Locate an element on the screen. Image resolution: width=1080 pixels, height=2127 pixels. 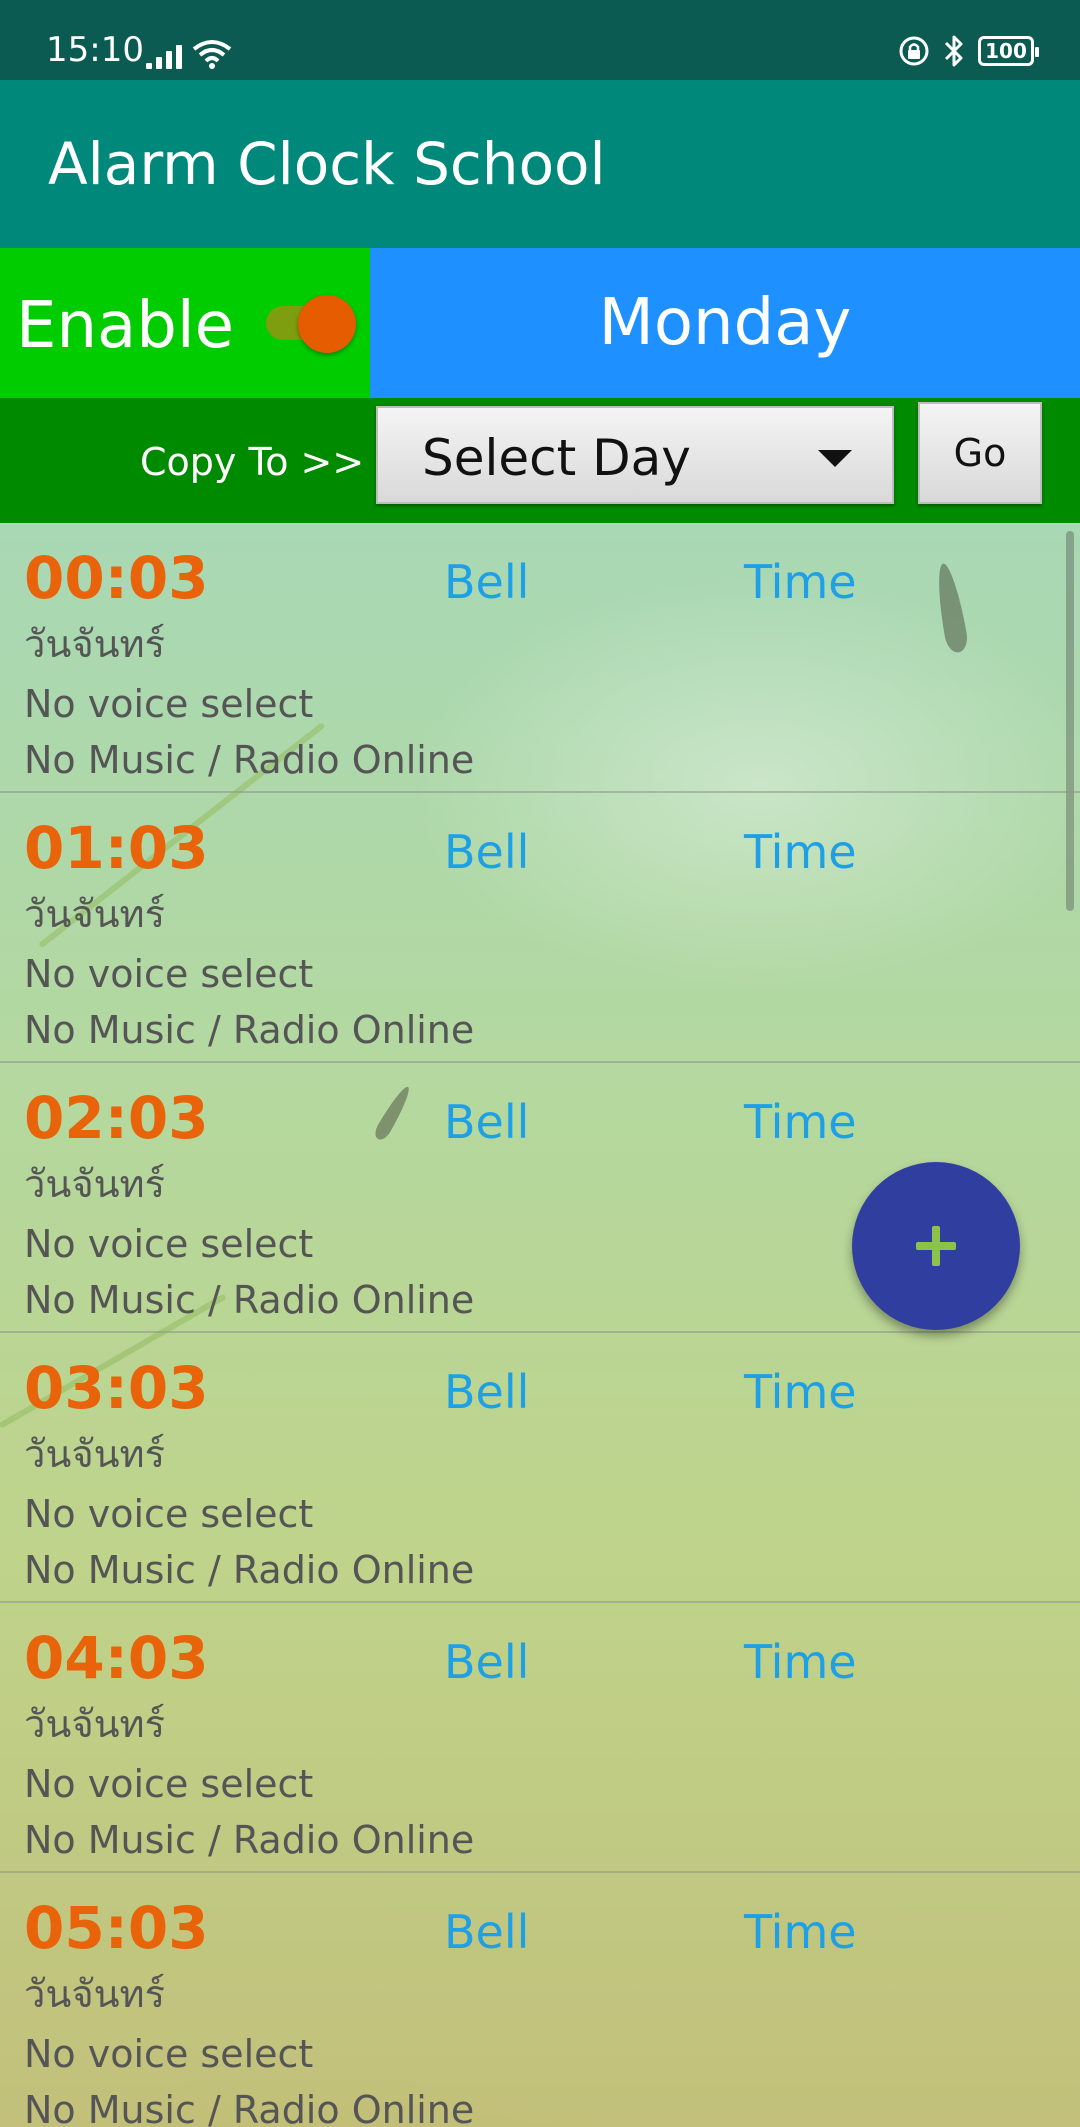
enable-toggle is located at coordinates (311, 324).